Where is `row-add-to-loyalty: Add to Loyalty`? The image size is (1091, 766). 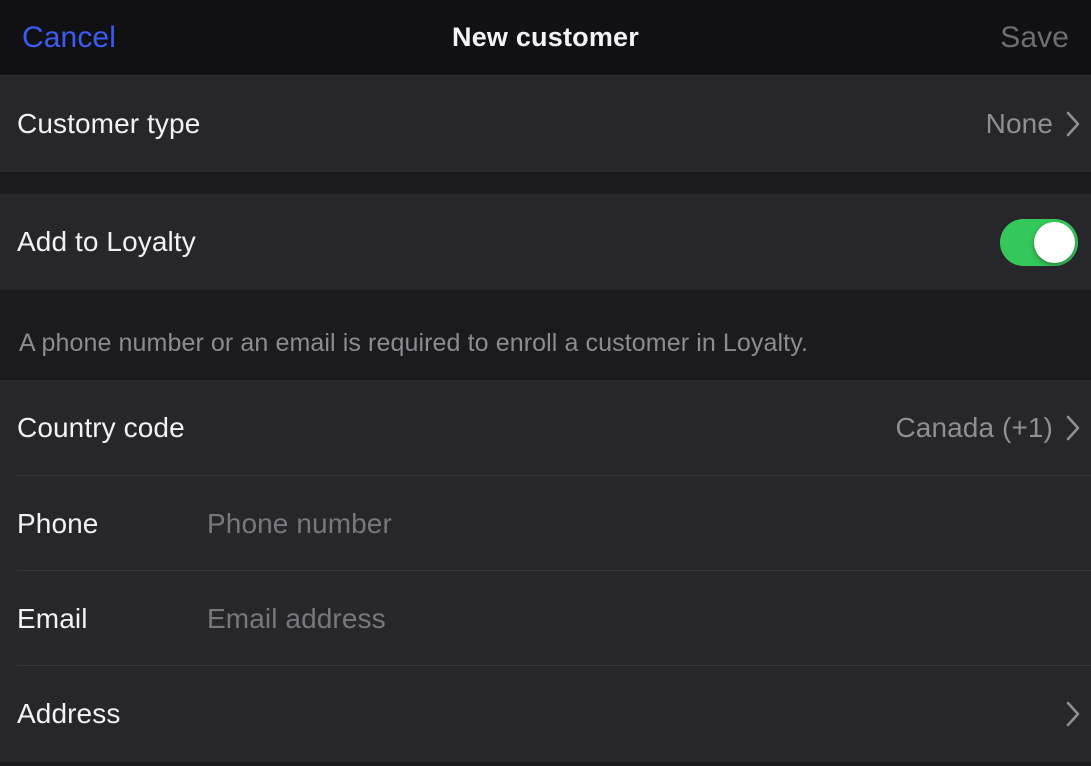
row-add-to-loyalty: Add to Loyalty is located at coordinates (545, 242).